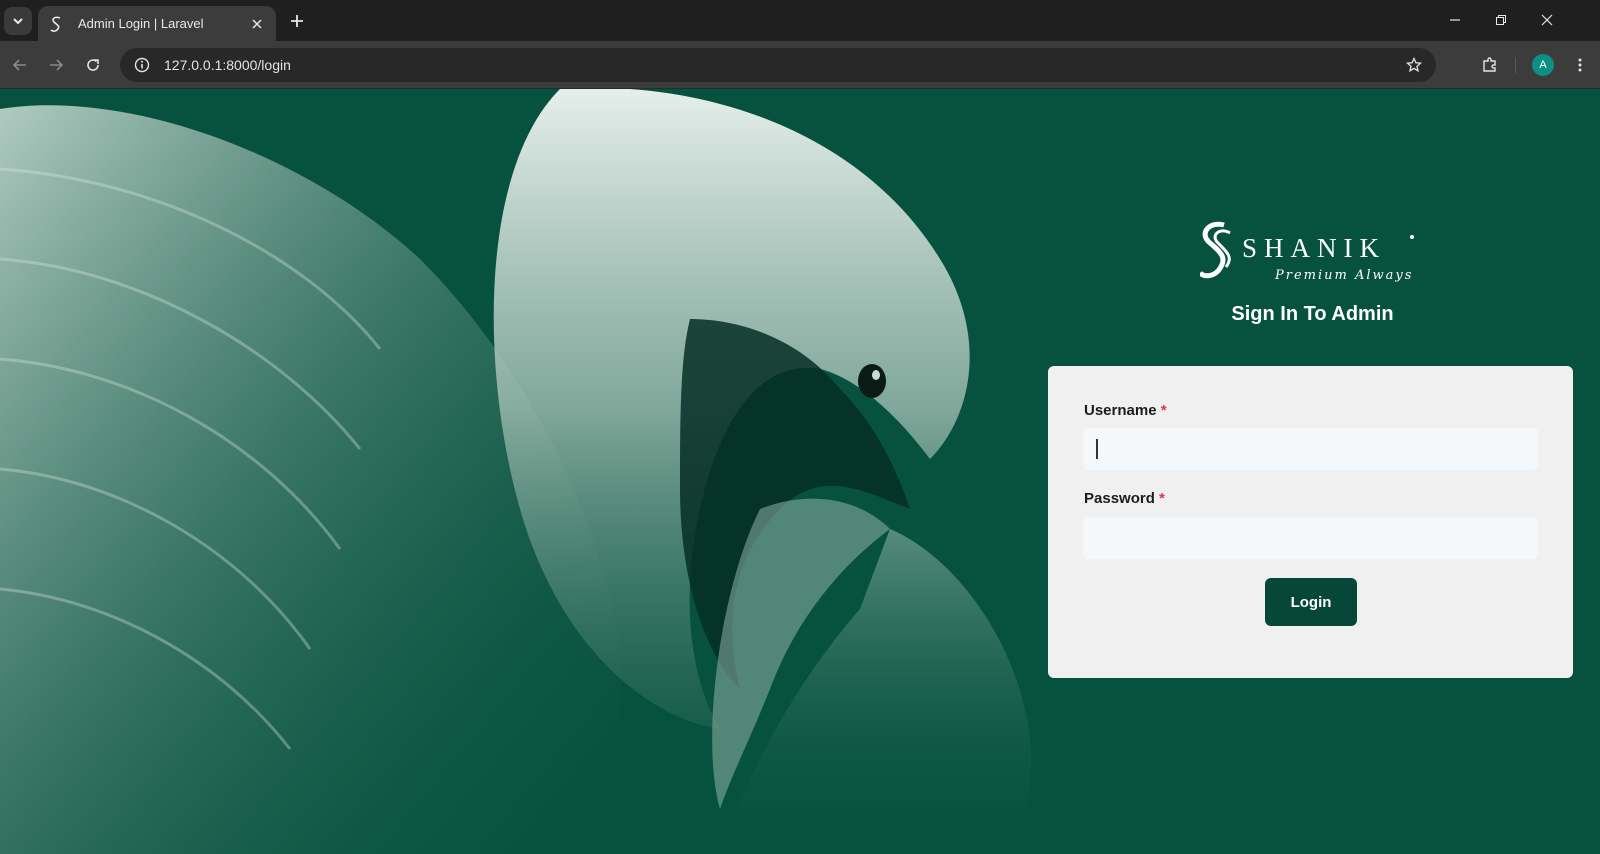 The width and height of the screenshot is (1600, 854). I want to click on profile-avatar: A, so click(1543, 65).